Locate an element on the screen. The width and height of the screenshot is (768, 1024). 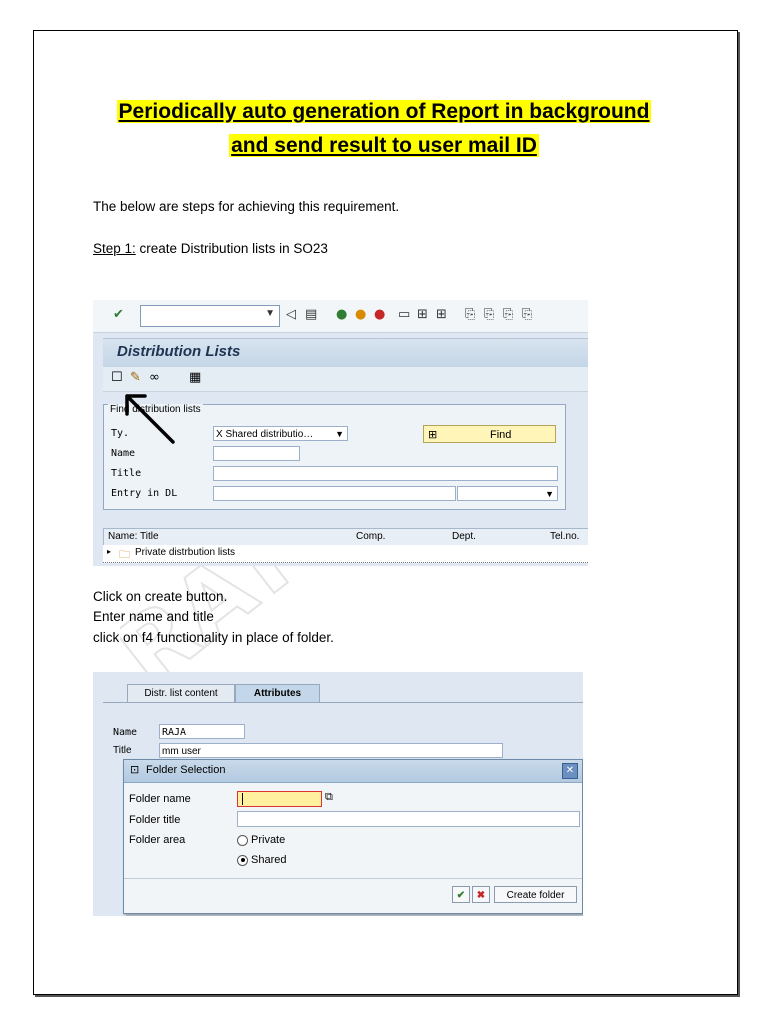
tab-distr-list-content: Distr. list content is located at coordinates (181, 693).